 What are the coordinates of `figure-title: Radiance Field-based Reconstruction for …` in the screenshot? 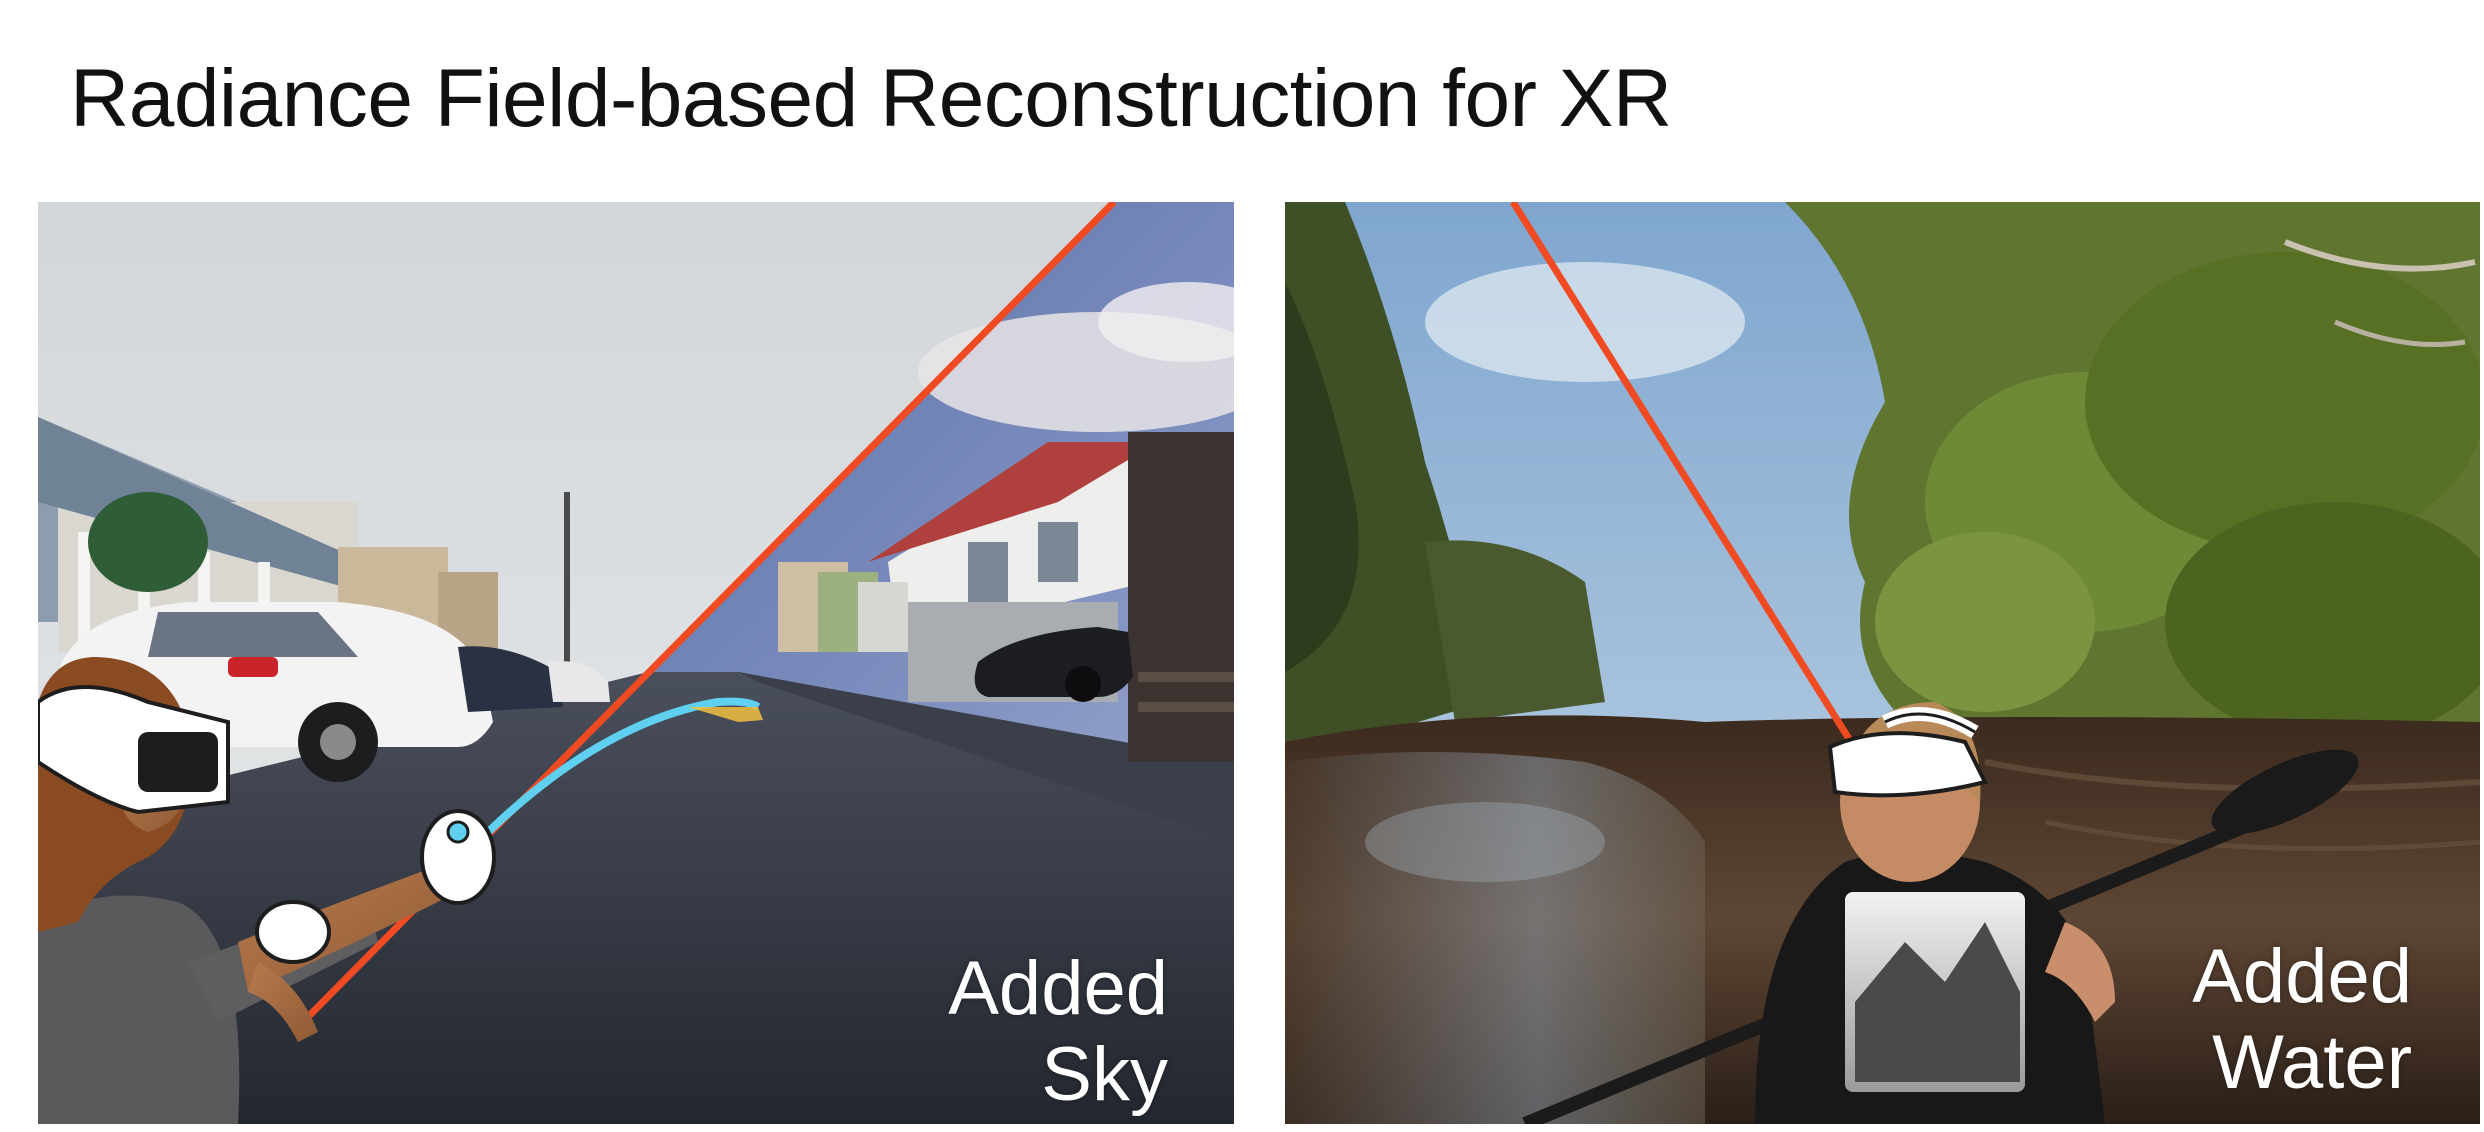 It's located at (871, 98).